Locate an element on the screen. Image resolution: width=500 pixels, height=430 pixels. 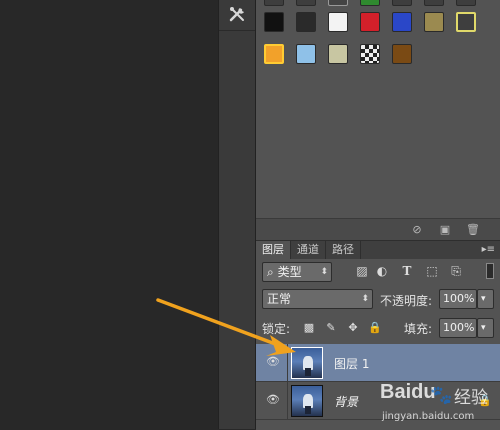
search-icon: ⌕ is located at coordinates (270, 272).